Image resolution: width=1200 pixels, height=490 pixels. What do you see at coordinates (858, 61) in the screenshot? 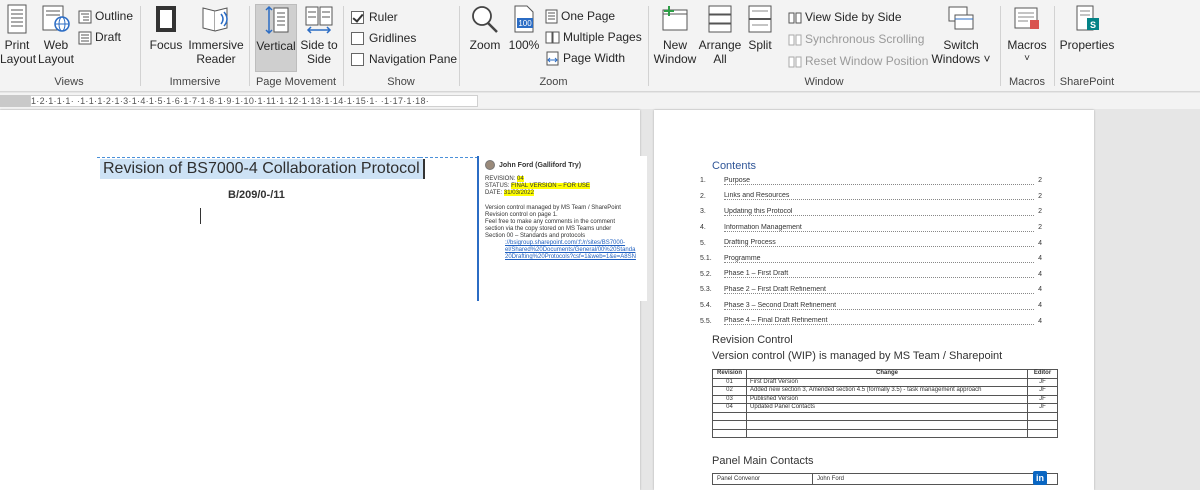
I see `reset-window-position-button: Reset Window Position` at bounding box center [858, 61].